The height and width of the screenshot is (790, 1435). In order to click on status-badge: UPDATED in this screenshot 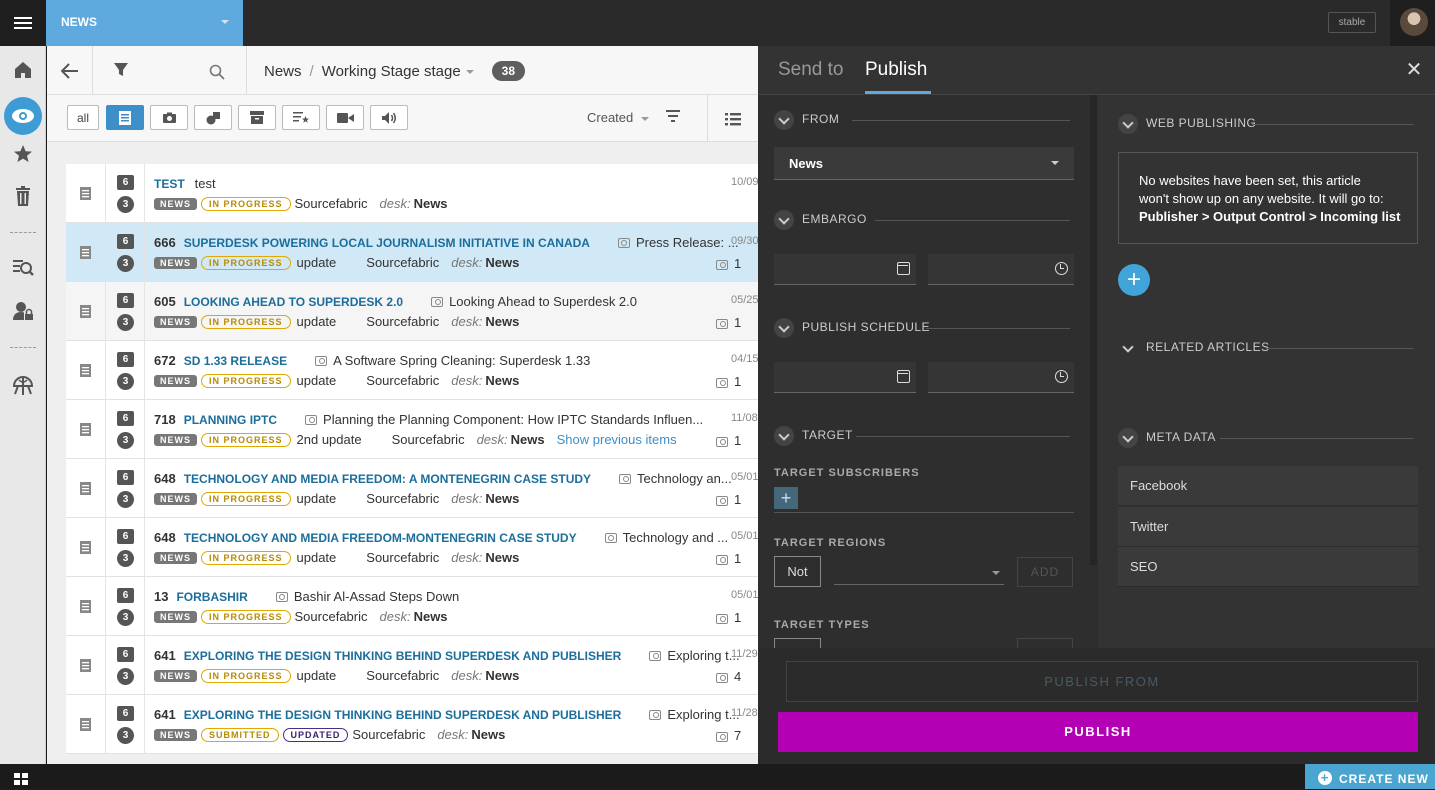, I will do `click(315, 735)`.